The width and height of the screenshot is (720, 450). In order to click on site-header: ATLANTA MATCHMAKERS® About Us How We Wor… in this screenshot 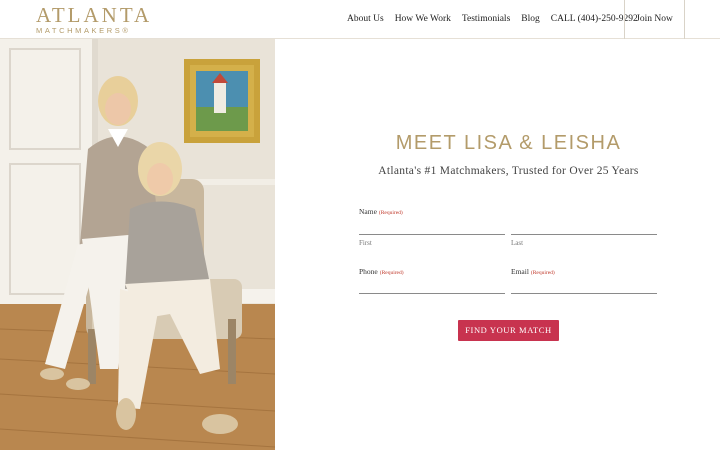, I will do `click(360, 19)`.